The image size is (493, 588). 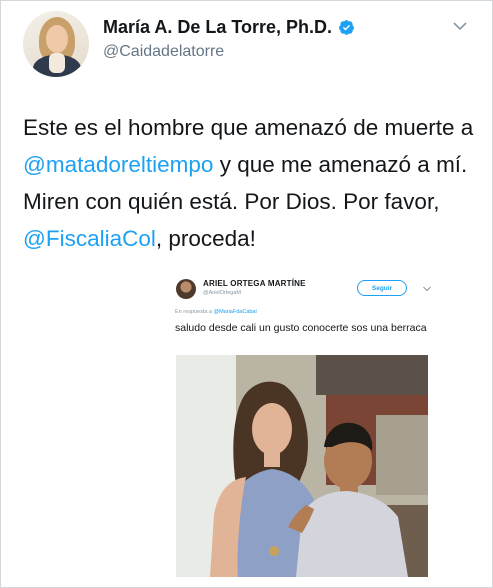 I want to click on follow-button: Seguir, so click(x=382, y=288).